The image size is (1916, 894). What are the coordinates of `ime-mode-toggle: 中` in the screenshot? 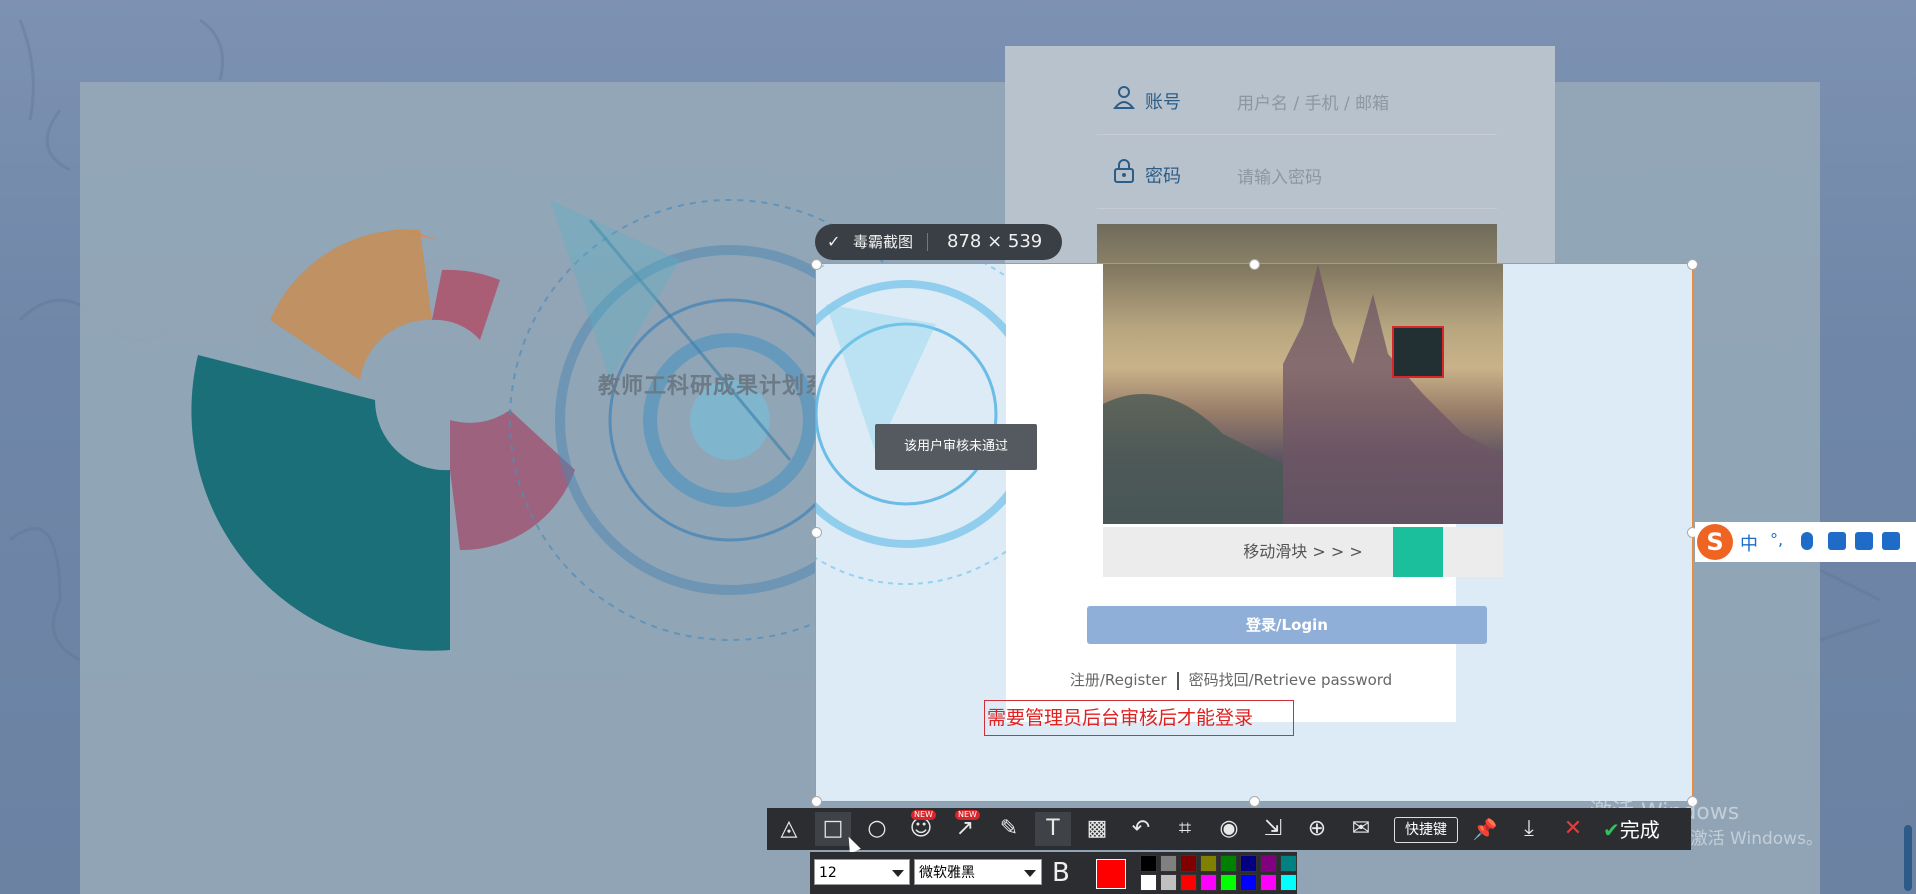 It's located at (1749, 543).